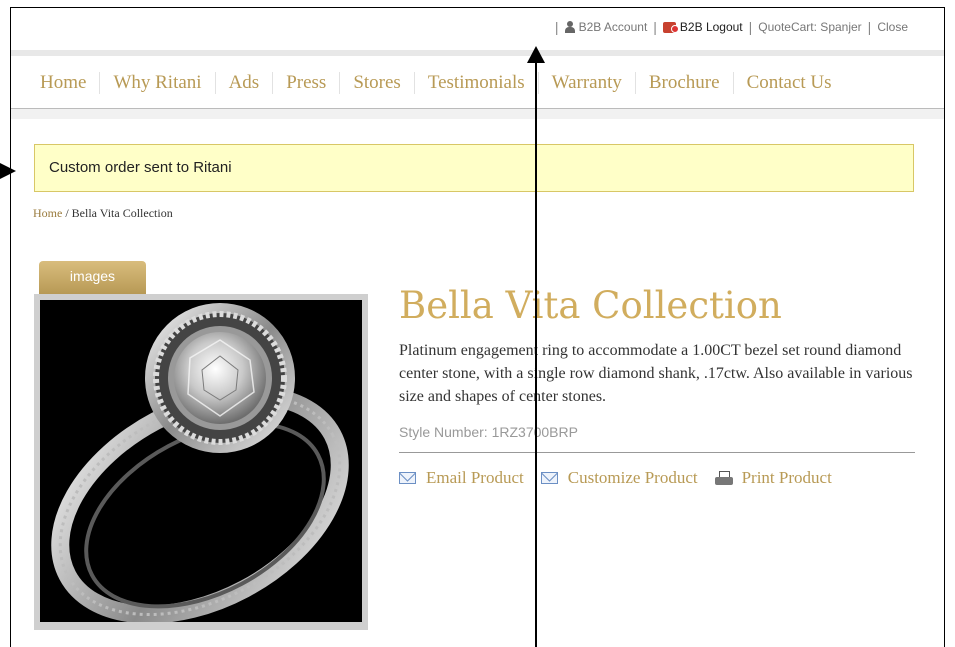 This screenshot has width=955, height=647. What do you see at coordinates (8, 171) in the screenshot?
I see `annotation-arrow-left` at bounding box center [8, 171].